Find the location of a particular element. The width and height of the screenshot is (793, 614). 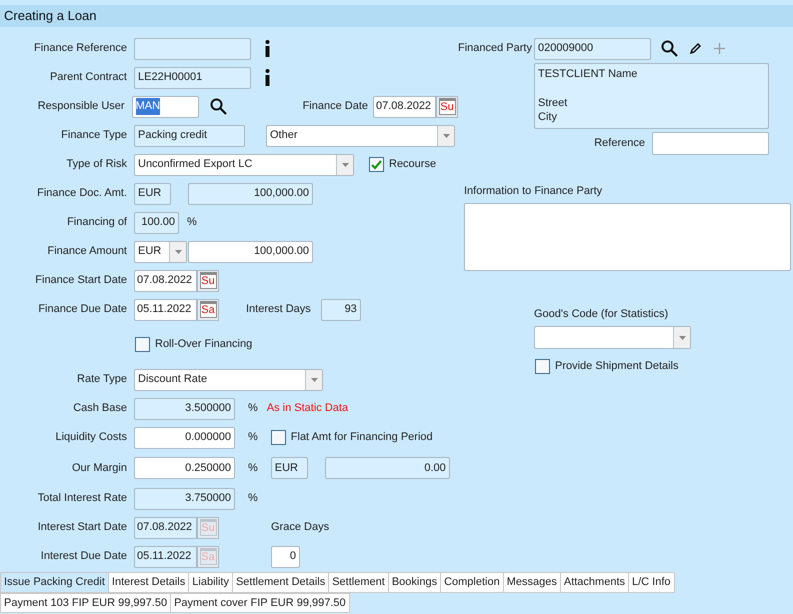

field-label: Information to Finance Party is located at coordinates (534, 191).